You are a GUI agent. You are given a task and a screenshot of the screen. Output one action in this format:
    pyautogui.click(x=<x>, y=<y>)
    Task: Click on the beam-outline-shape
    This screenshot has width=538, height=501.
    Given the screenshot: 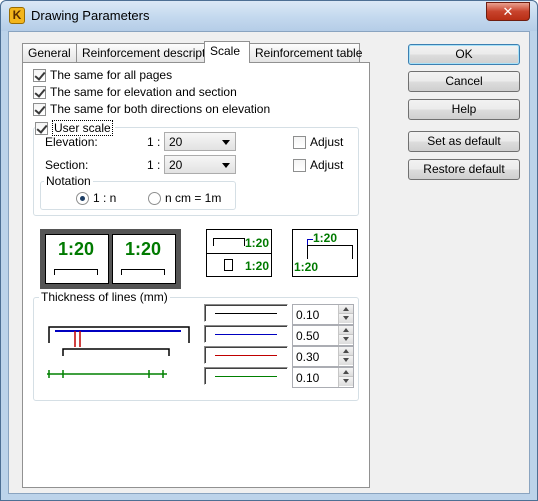 What is the action you would take?
    pyautogui.click(x=119, y=334)
    